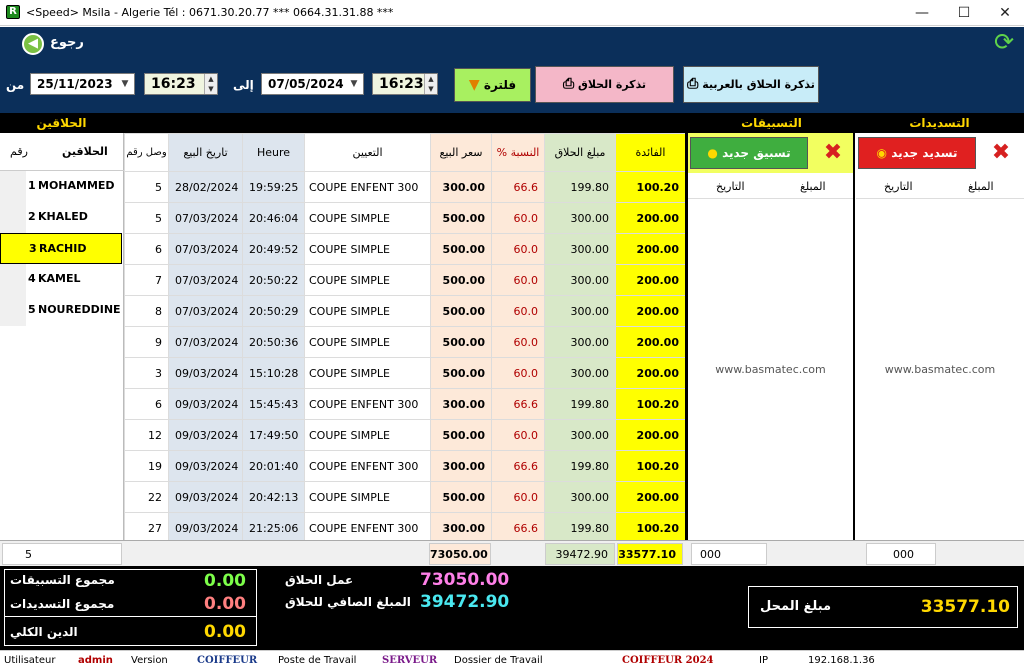 This screenshot has width=1024, height=669. What do you see at coordinates (518, 435) in the screenshot?
I see `pct-cell: 60.0` at bounding box center [518, 435].